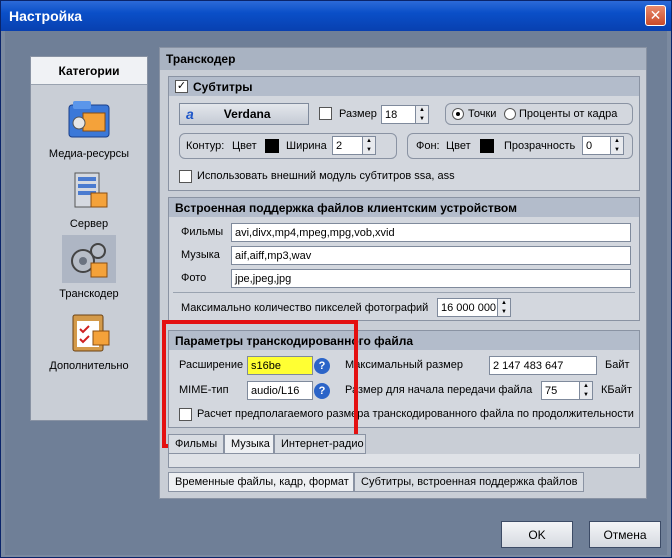 The height and width of the screenshot is (558, 672). I want to click on films-label: Фильмы, so click(202, 232).